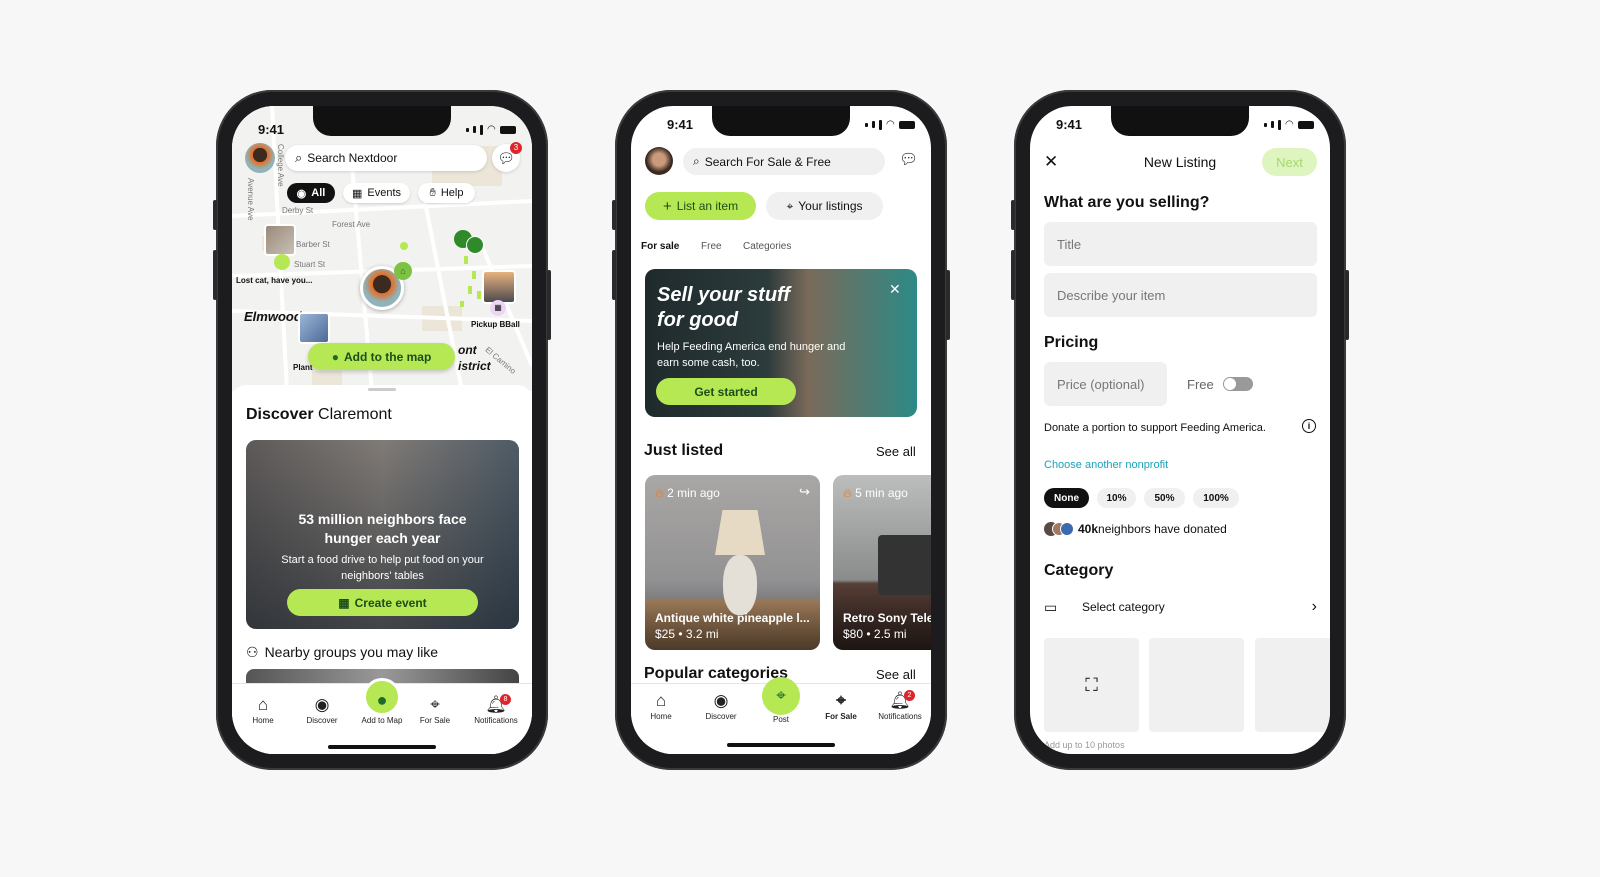 The image size is (1600, 877). What do you see at coordinates (1238, 384) in the screenshot?
I see `free-toggle` at bounding box center [1238, 384].